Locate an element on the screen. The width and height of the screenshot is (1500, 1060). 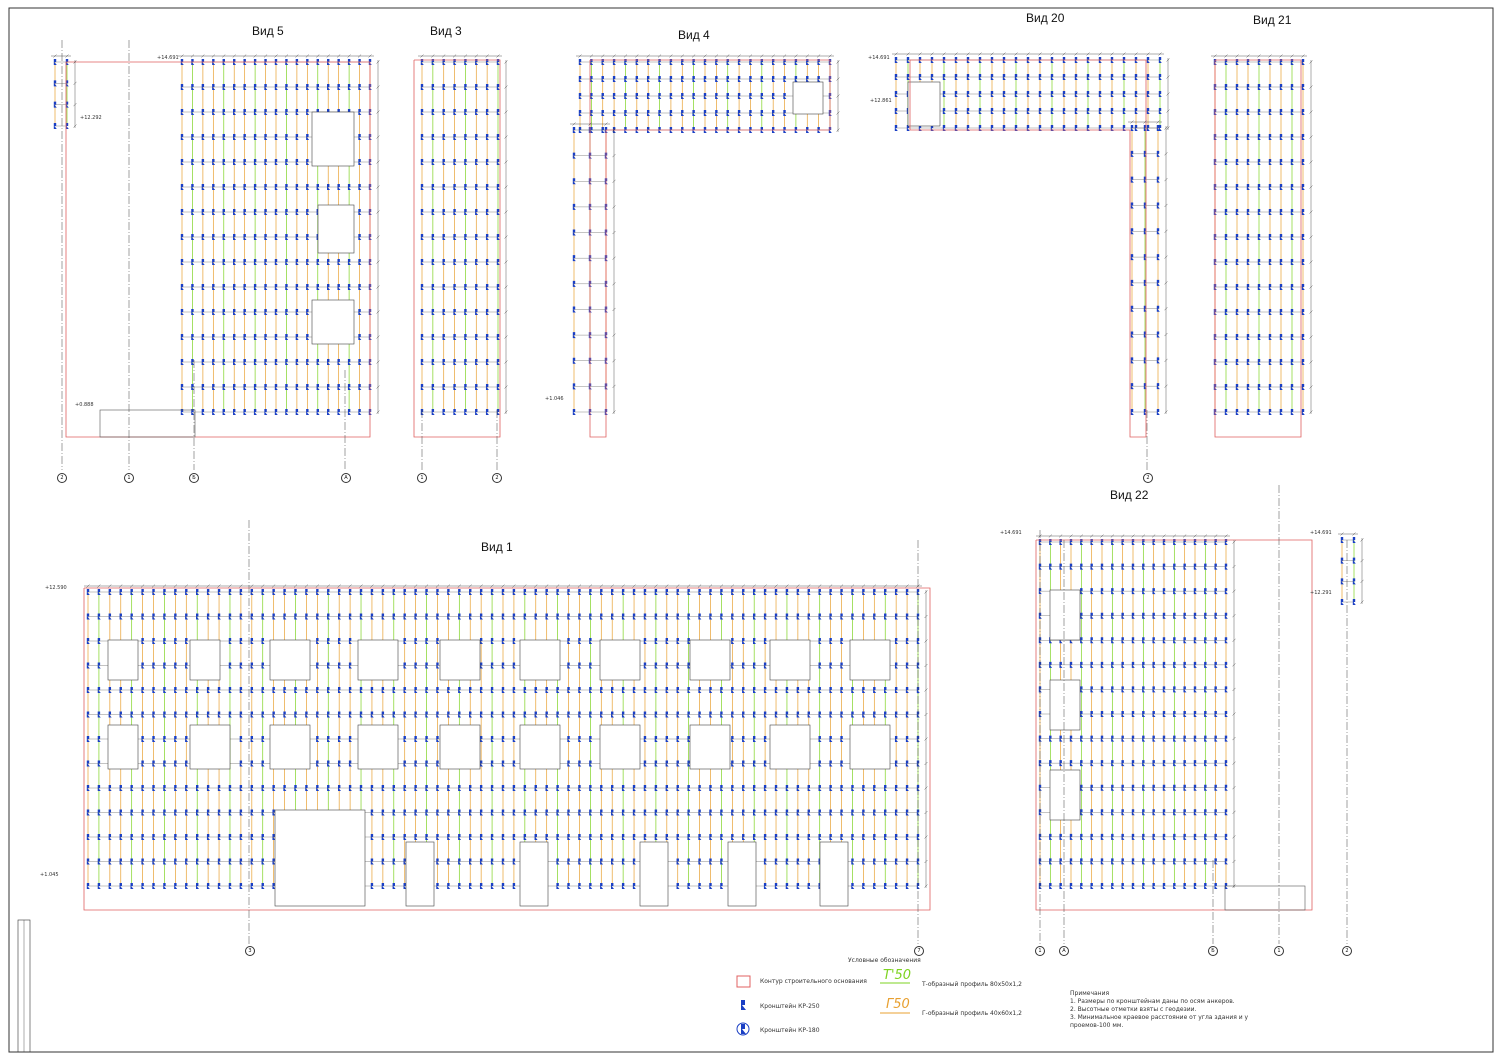
legend-title: Условные обозначения is located at coordinates (884, 960).